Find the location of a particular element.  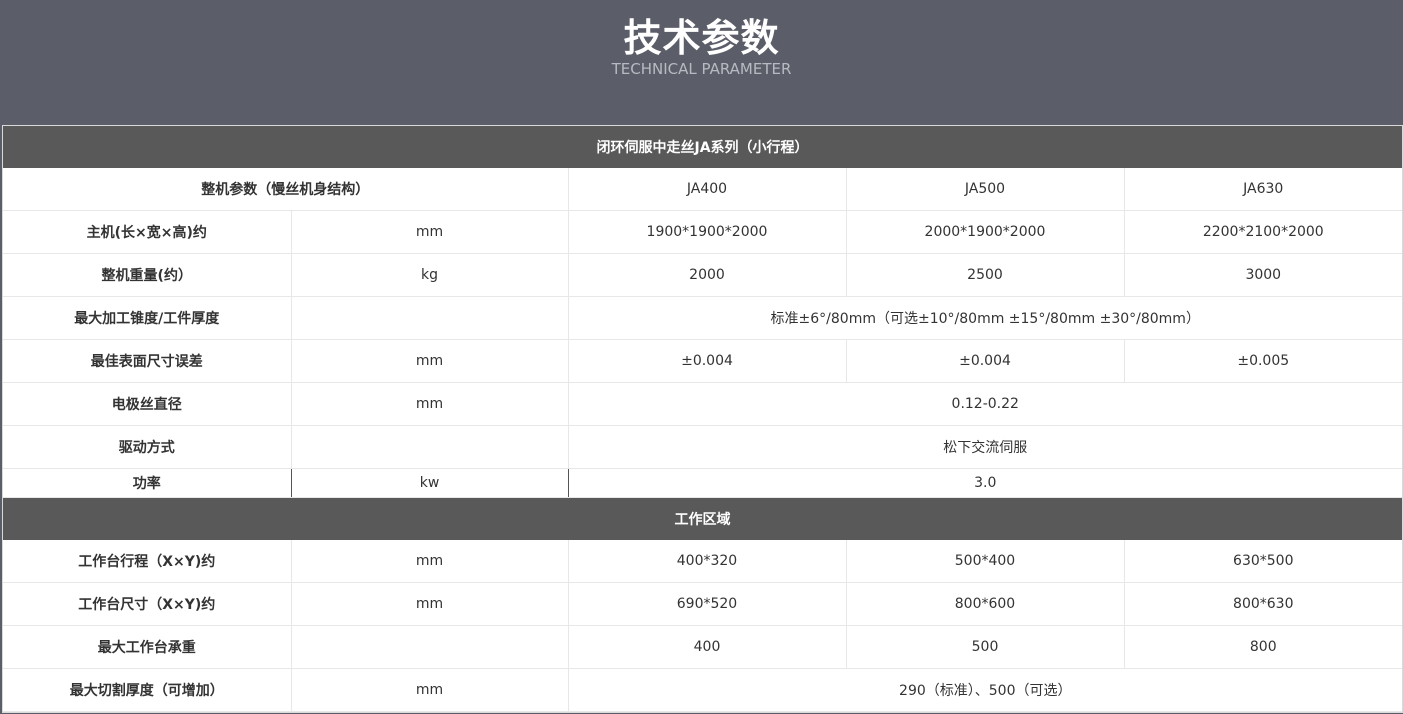

section-title: 工作区域 is located at coordinates (703, 518).